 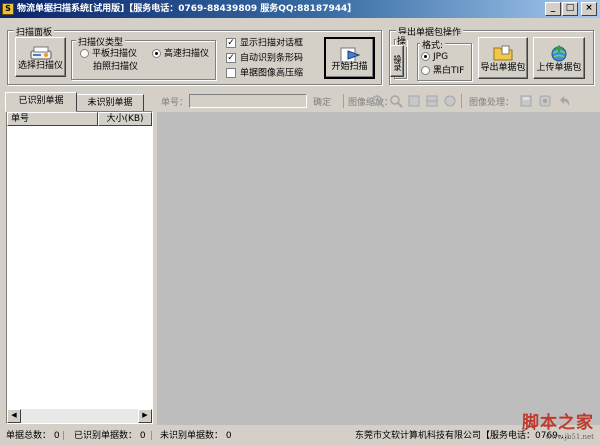 I want to click on image-toolbar: 单号： 确定 图像缩放： 图像处理：, so click(x=379, y=101).